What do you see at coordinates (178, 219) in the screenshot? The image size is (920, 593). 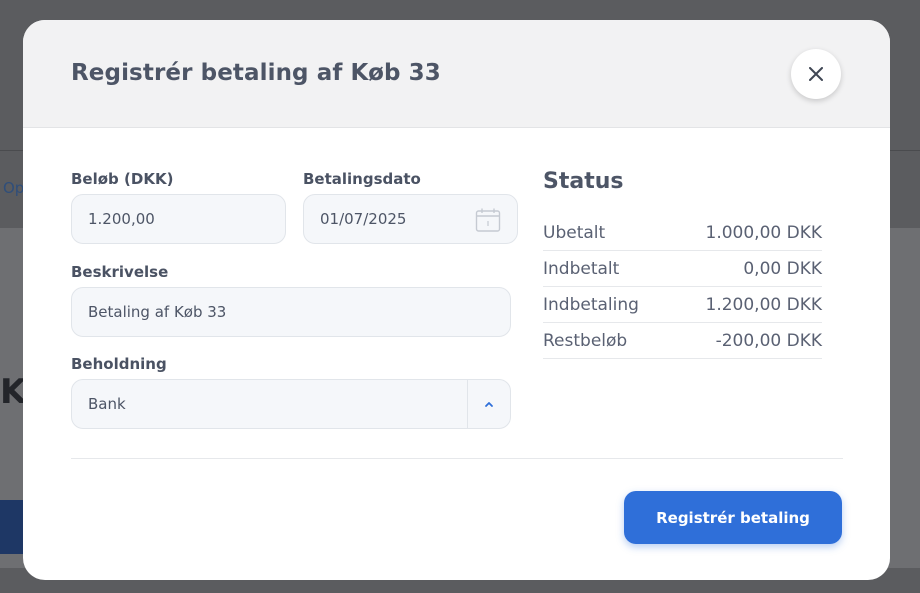 I see `amount-input: 1.200,00` at bounding box center [178, 219].